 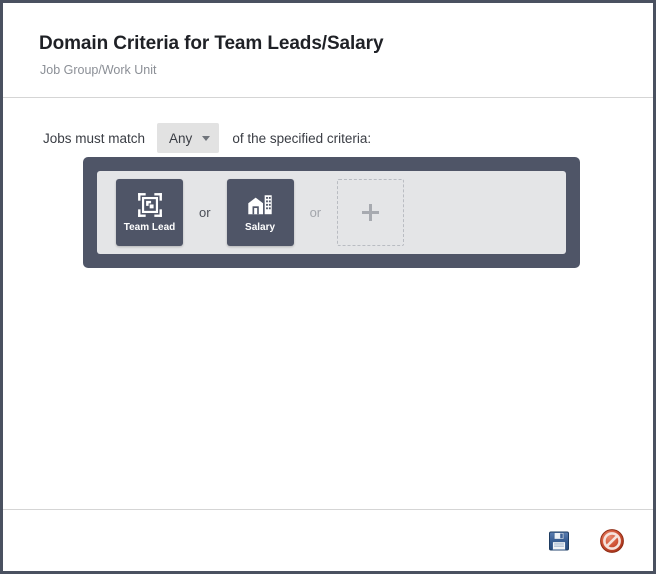 I want to click on match-prefix-label: Jobs must match, so click(x=94, y=138).